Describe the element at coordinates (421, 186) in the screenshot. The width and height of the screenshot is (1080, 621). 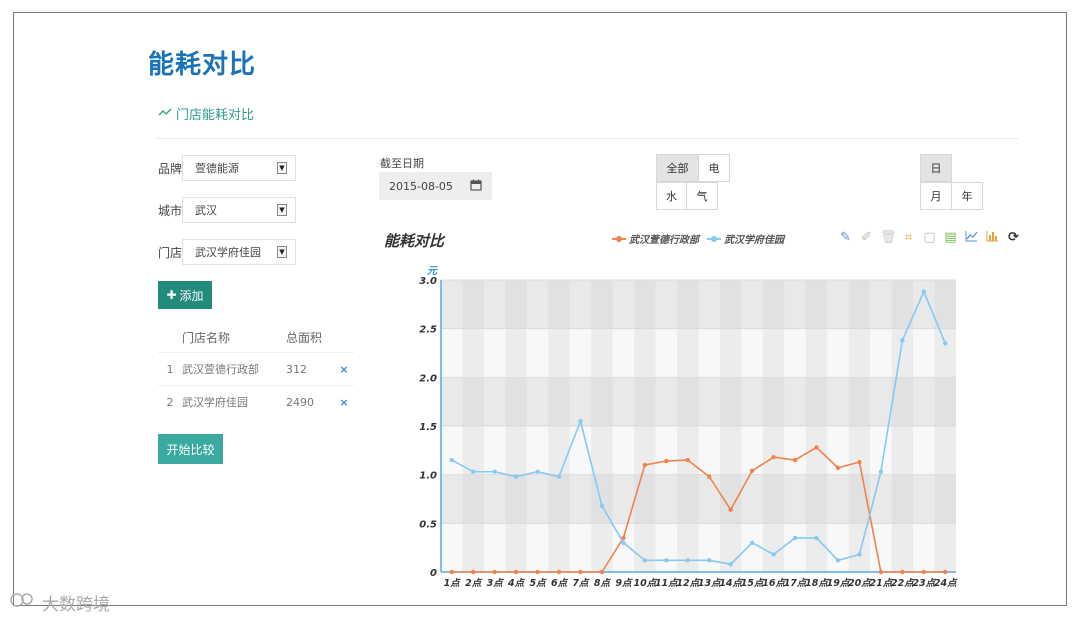
I see `date-value: 2015-08-05` at that location.